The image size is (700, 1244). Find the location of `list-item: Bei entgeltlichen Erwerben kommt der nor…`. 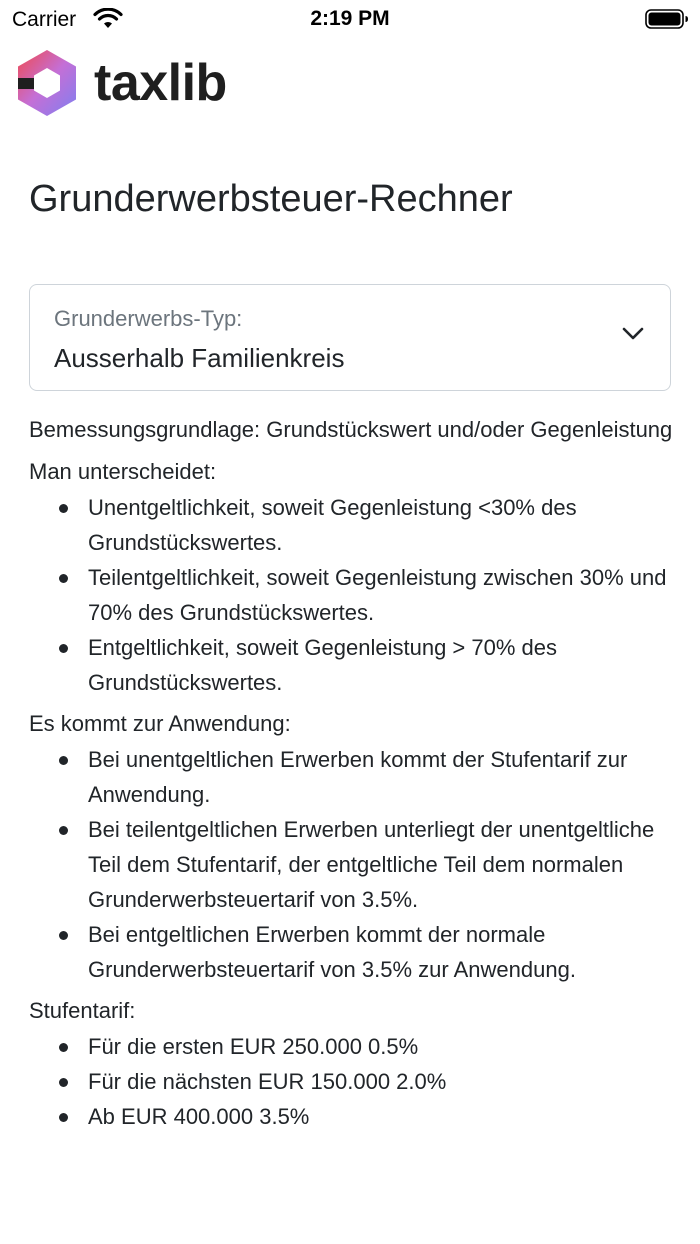

list-item: Bei entgeltlichen Erwerben kommt der nor… is located at coordinates (351, 952).